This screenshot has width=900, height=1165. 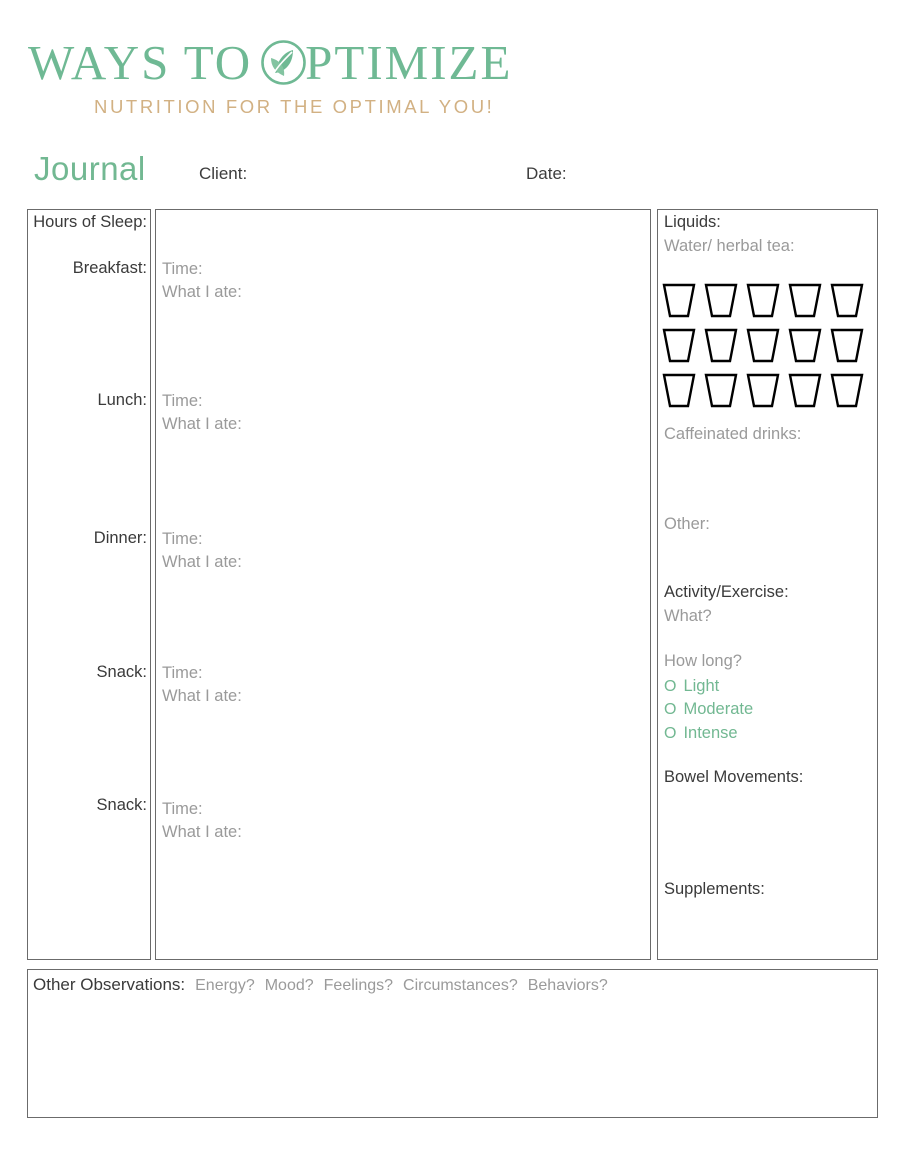 What do you see at coordinates (140, 62) in the screenshot?
I see `logo-word-ways-to: WAYS TO` at bounding box center [140, 62].